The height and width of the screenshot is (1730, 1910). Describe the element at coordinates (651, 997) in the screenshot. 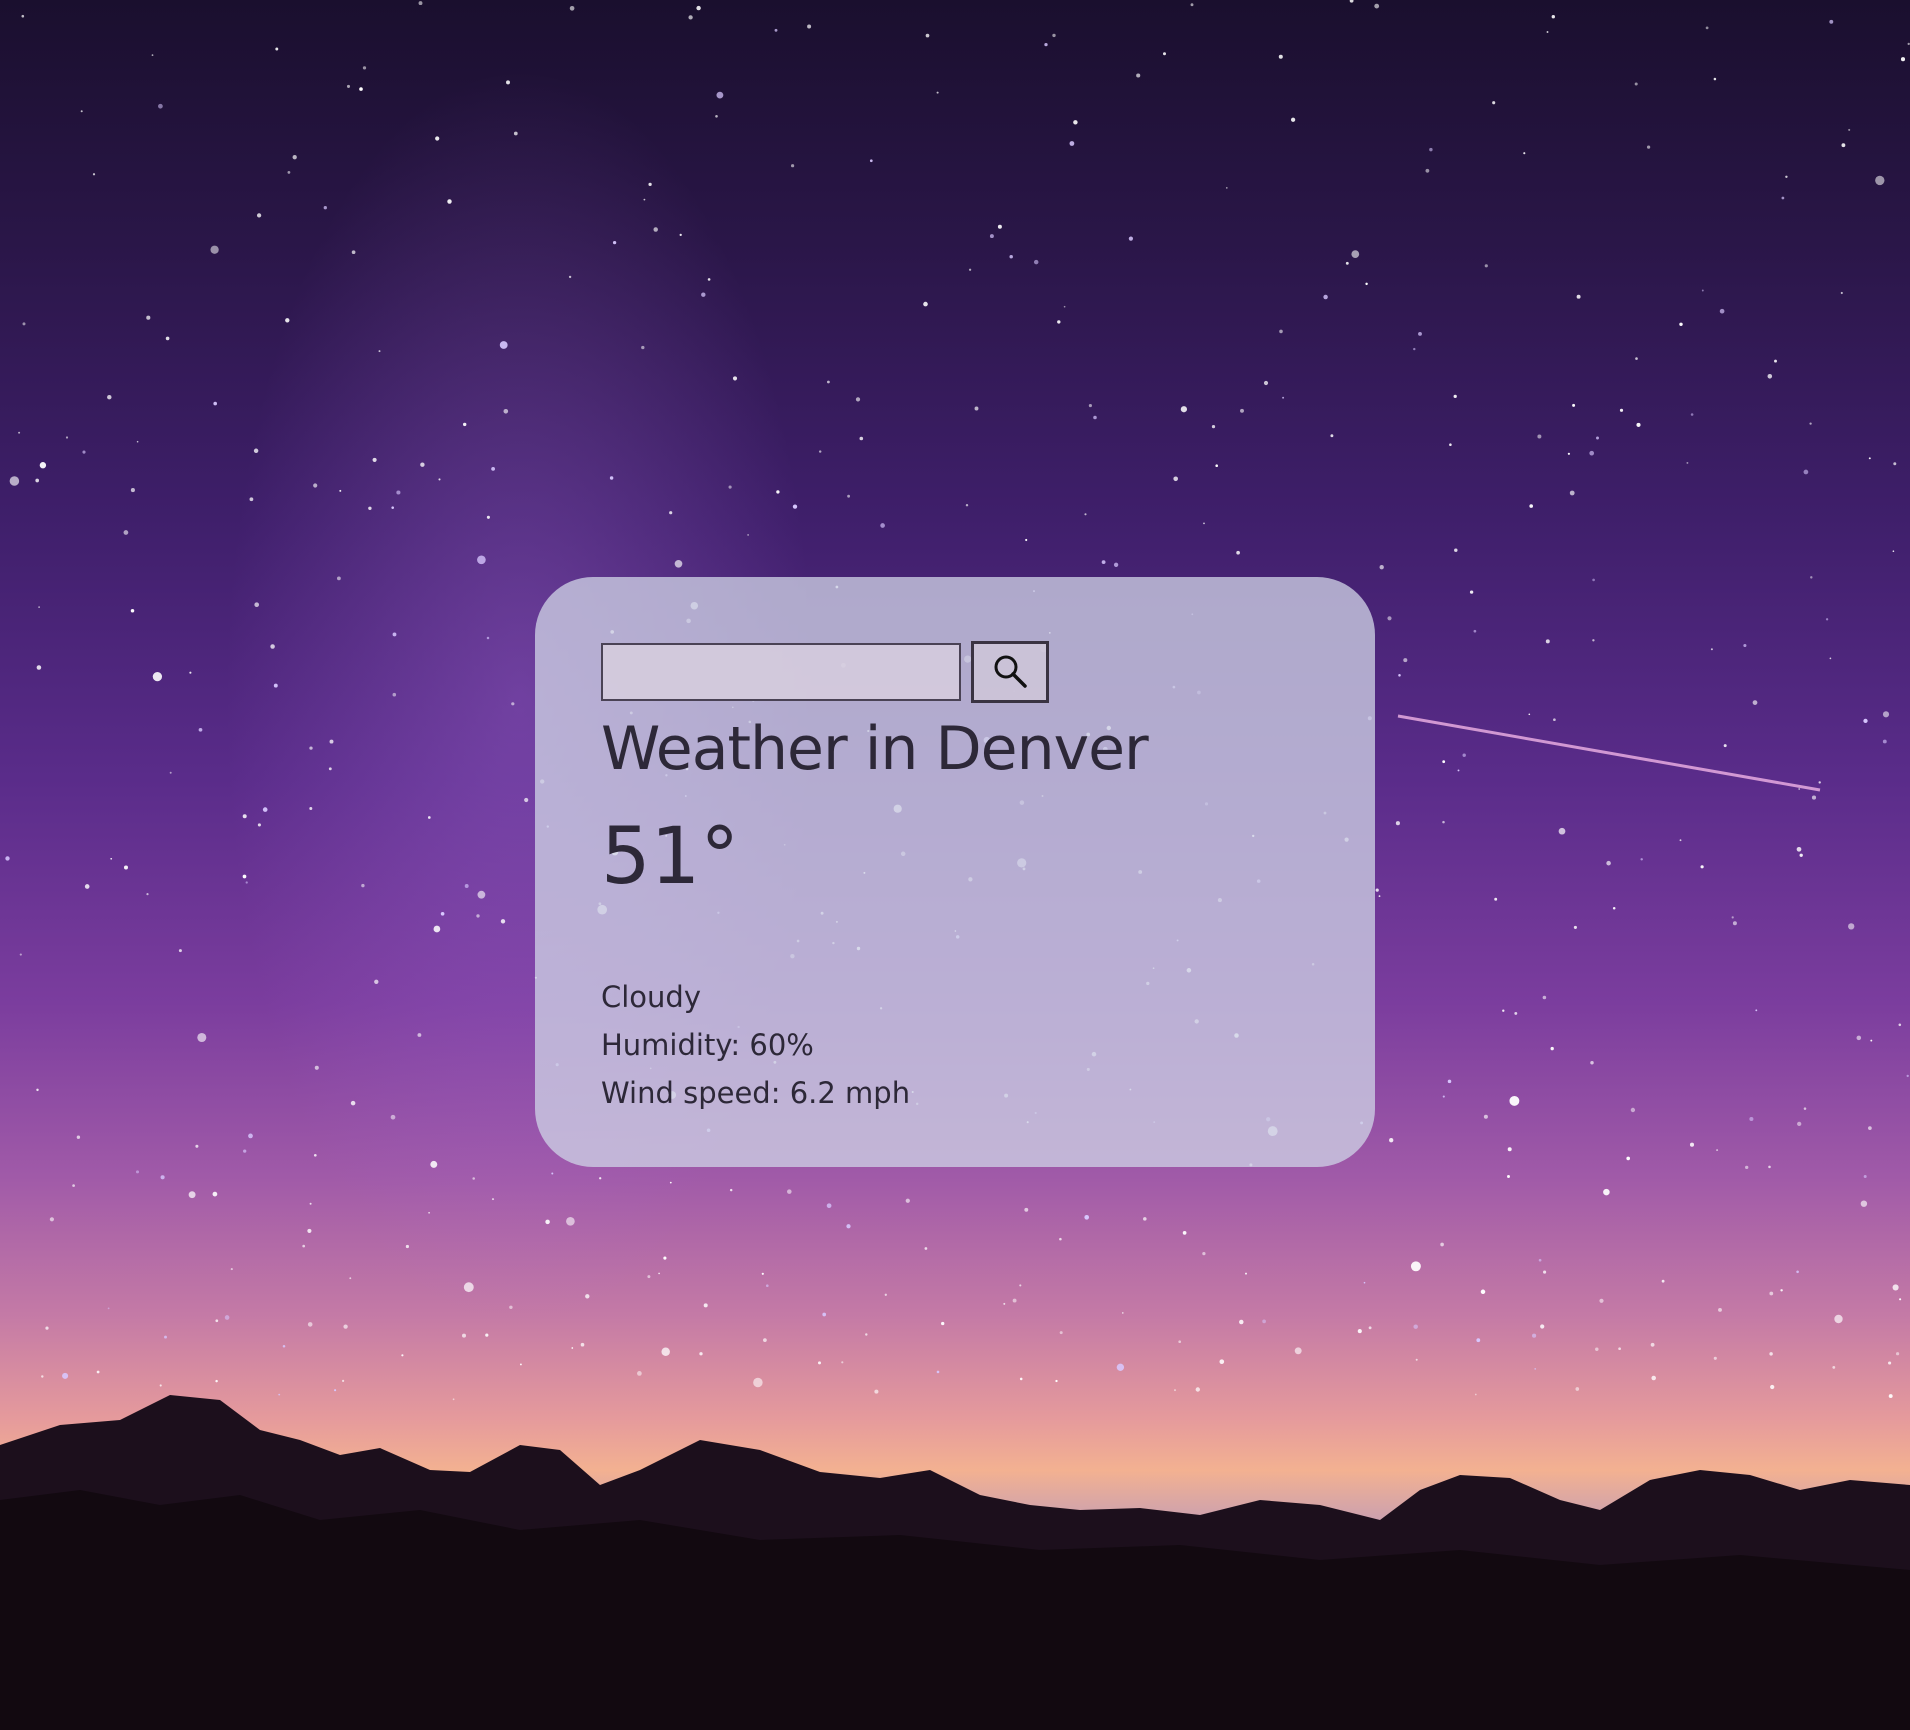

I see `condition-text: Cloudy` at that location.